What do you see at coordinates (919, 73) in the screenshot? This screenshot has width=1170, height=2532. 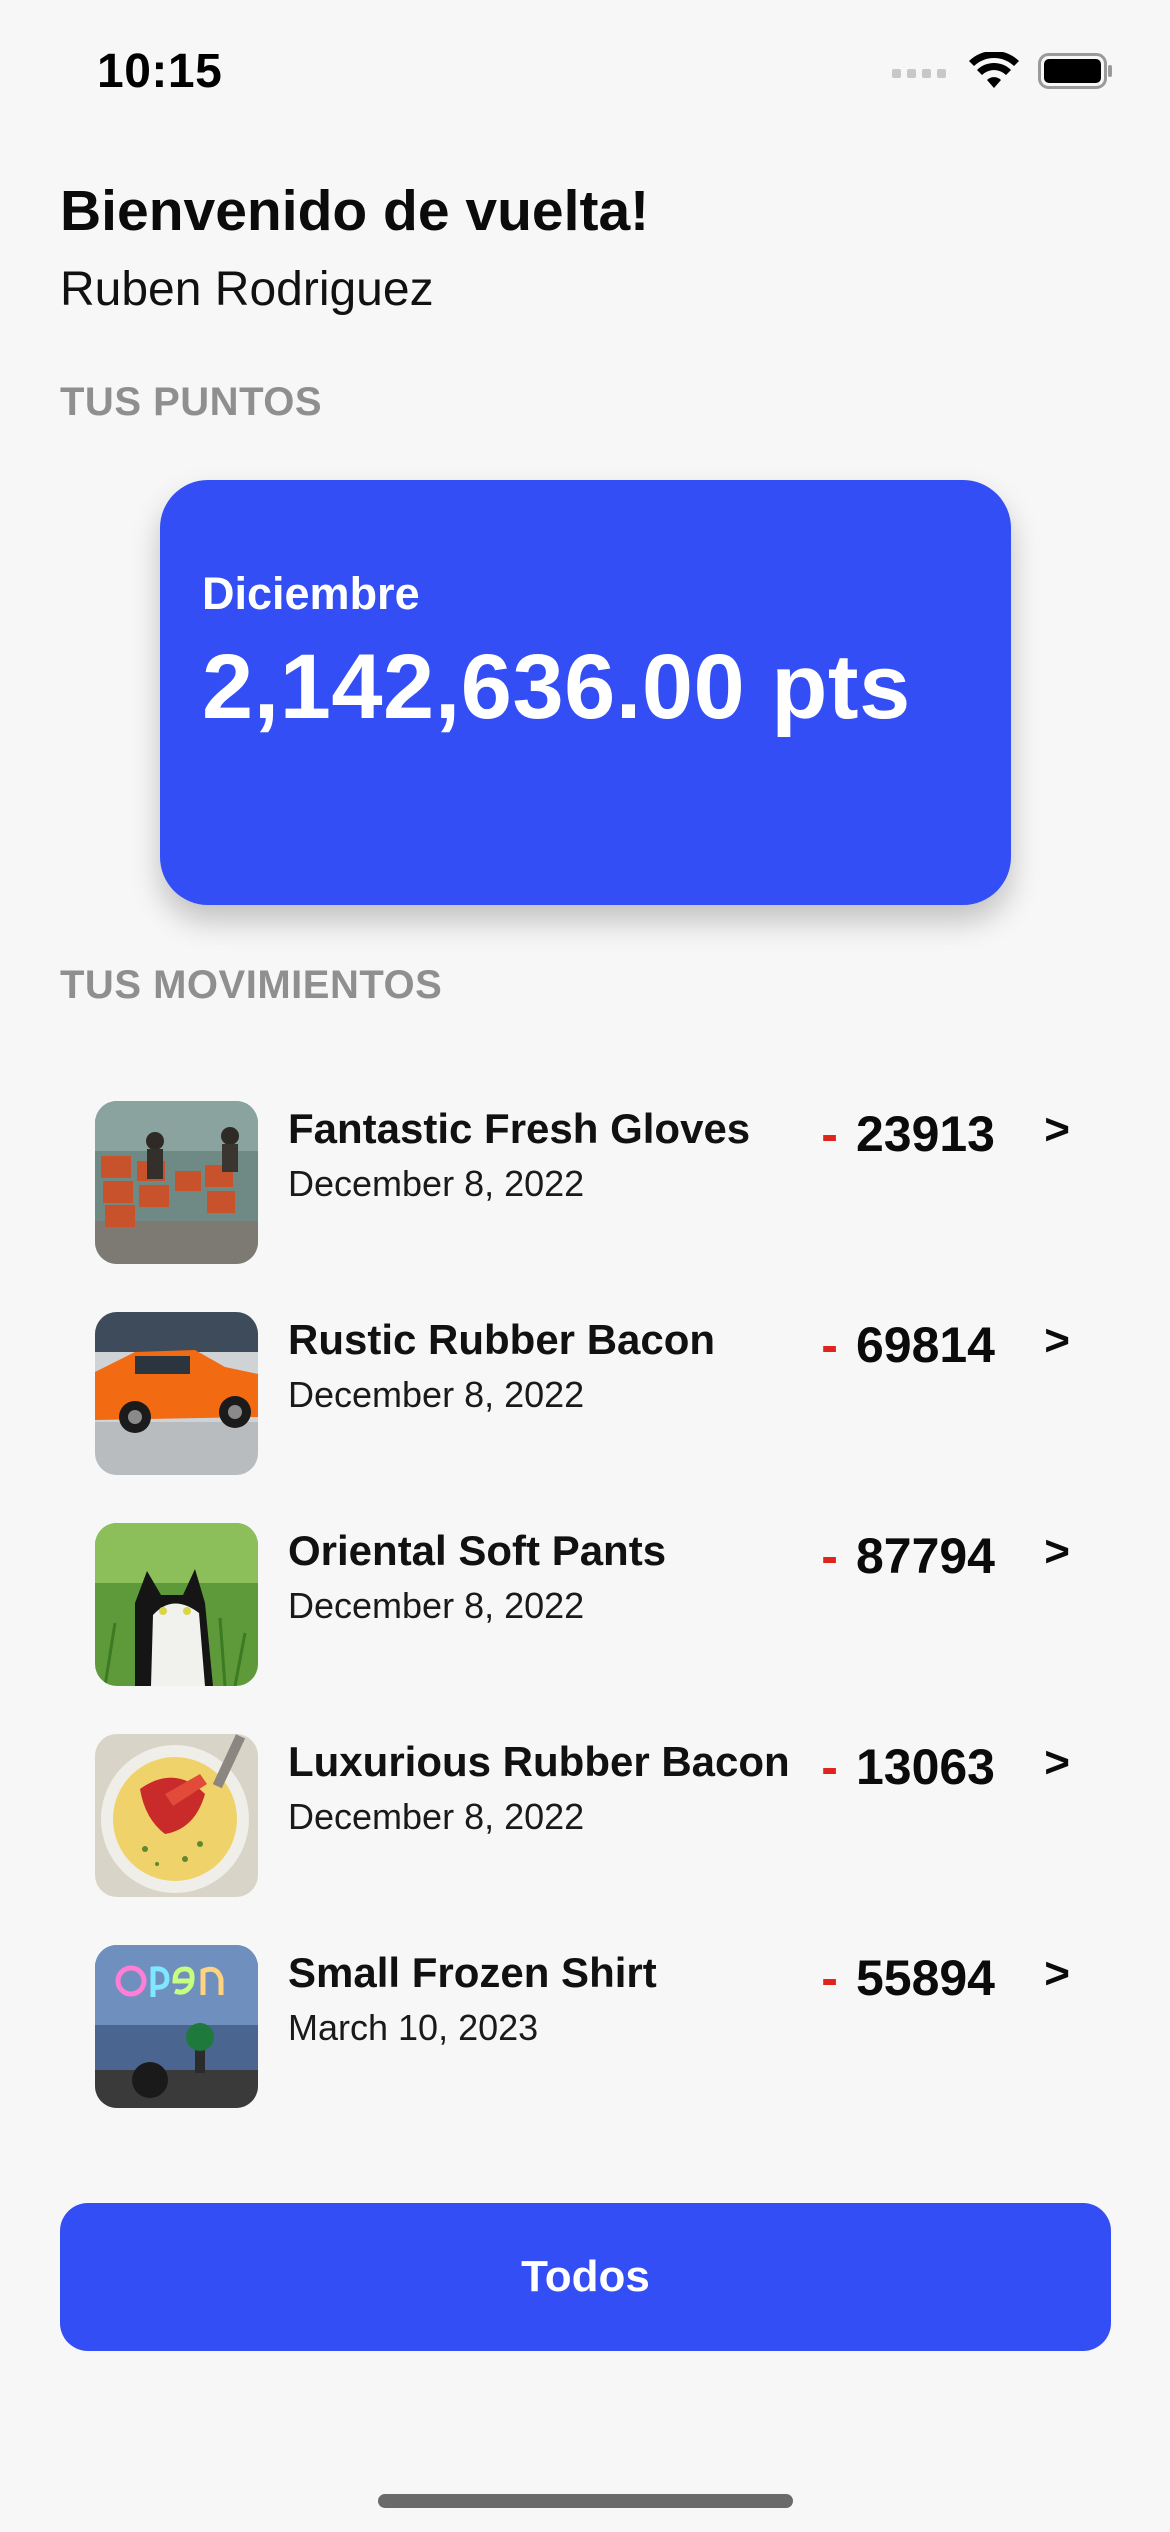 I see `cellular-signal-icon` at bounding box center [919, 73].